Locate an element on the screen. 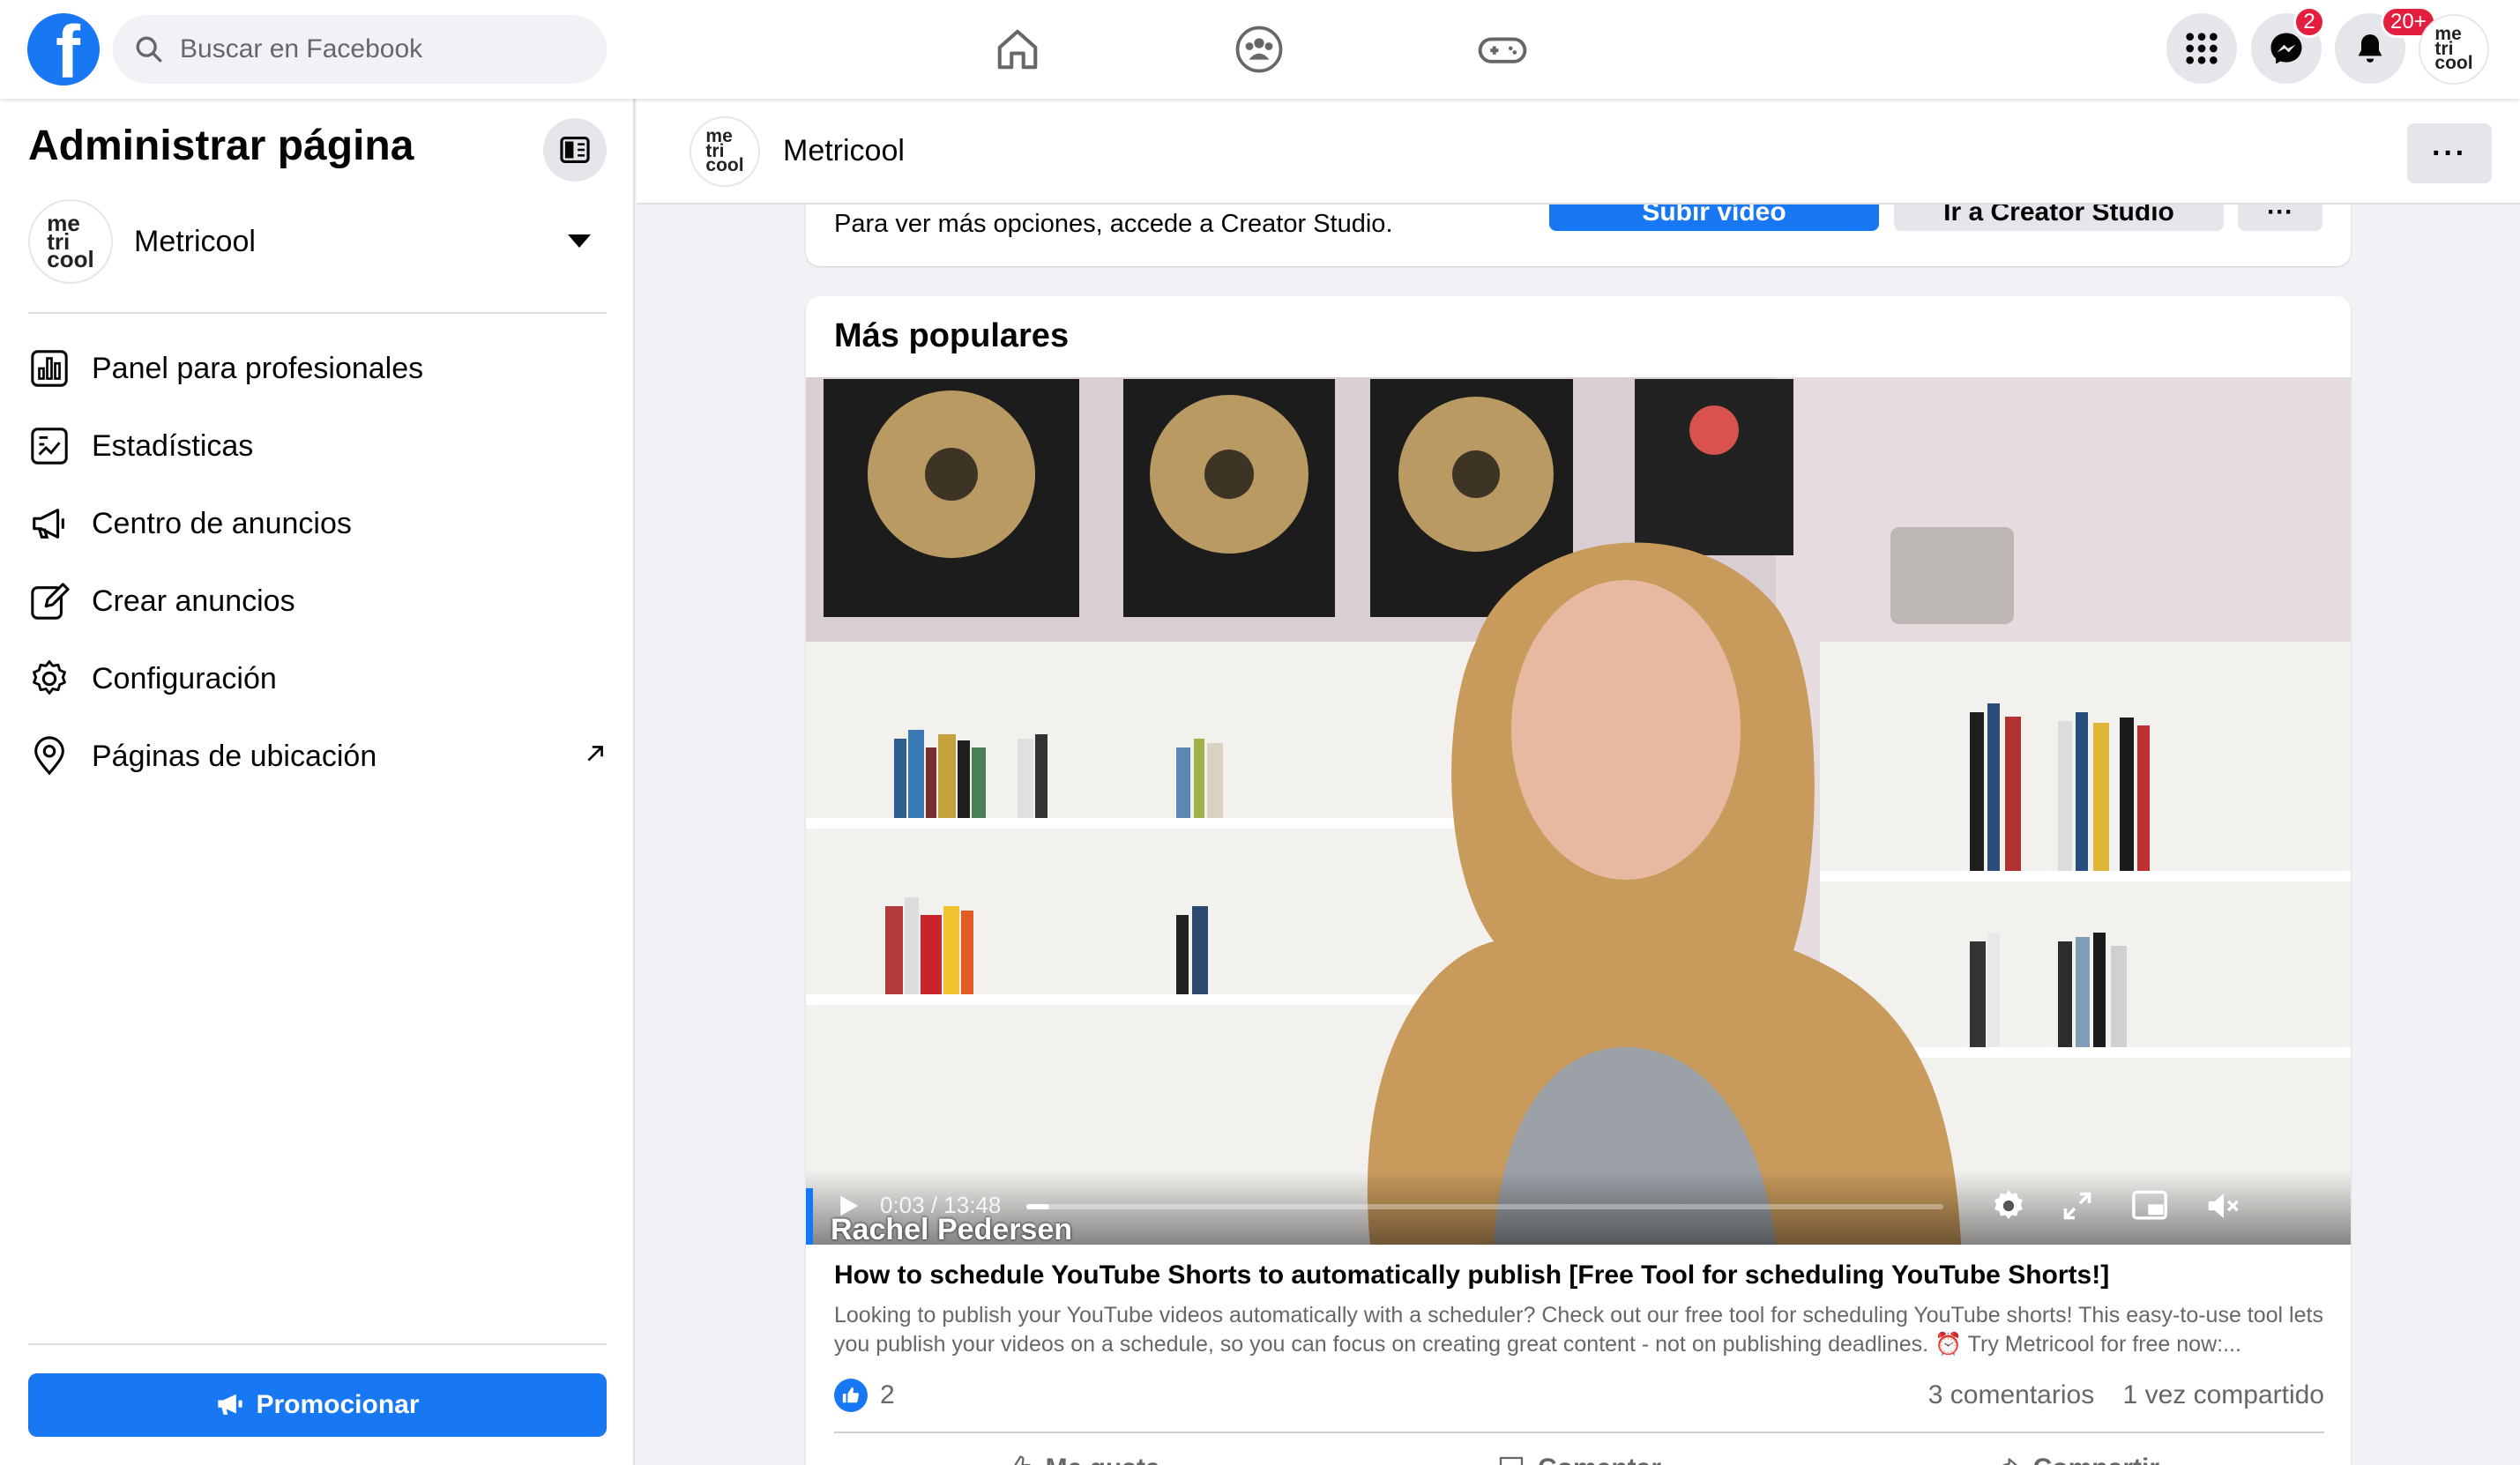 The image size is (2520, 1465). nav-home is located at coordinates (1017, 49).